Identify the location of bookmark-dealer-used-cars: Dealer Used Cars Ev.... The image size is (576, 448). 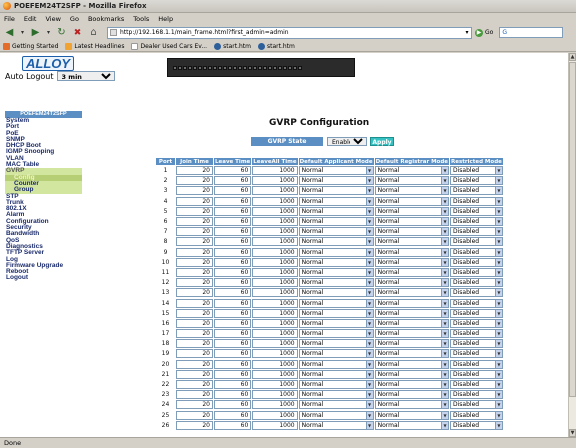
(169, 46).